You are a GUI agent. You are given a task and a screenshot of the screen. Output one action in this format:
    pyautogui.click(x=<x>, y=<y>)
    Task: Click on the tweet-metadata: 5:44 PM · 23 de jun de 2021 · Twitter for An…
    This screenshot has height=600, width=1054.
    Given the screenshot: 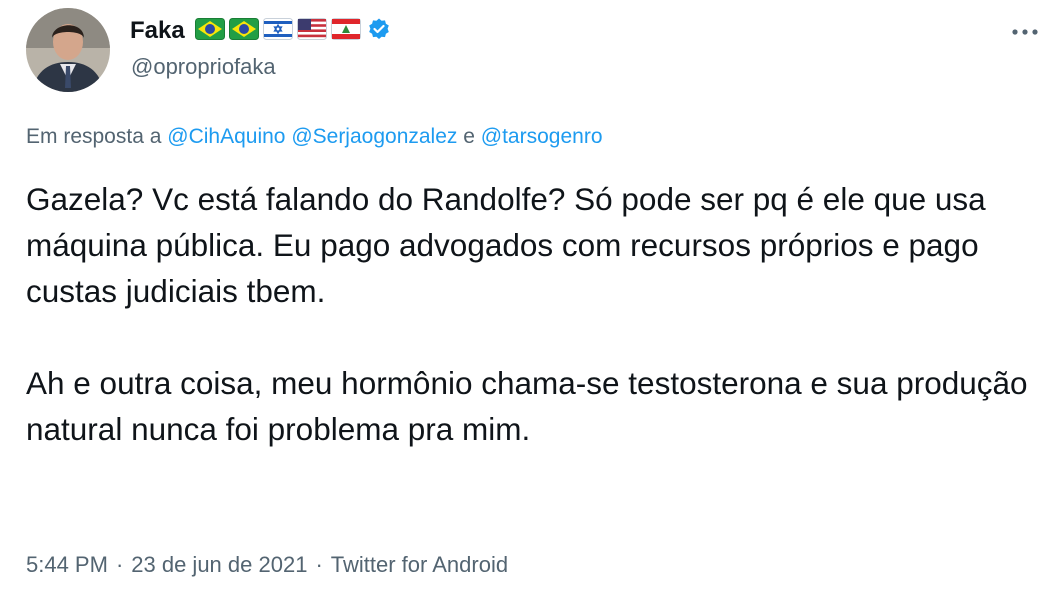 What is the action you would take?
    pyautogui.click(x=267, y=565)
    